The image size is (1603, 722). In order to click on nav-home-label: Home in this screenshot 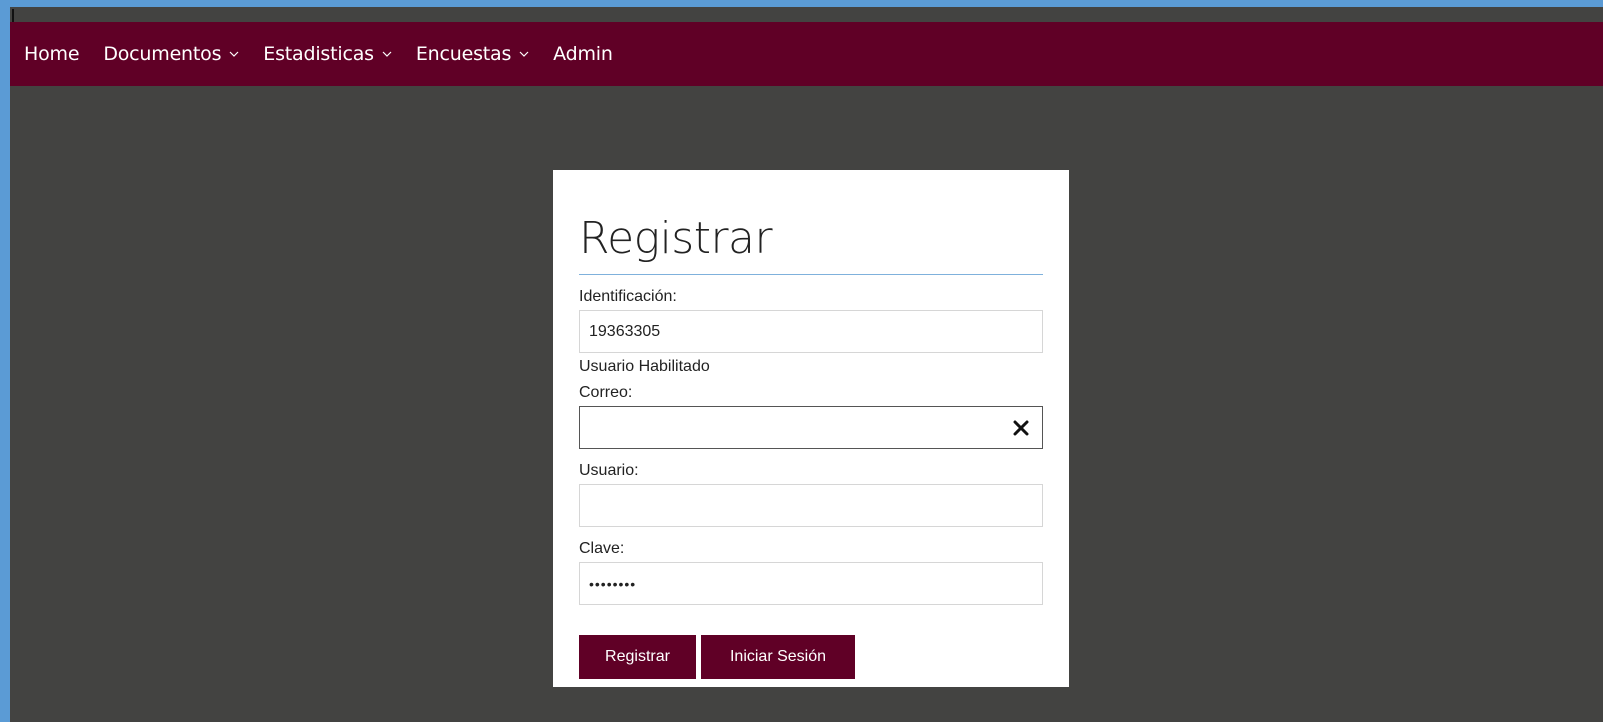, I will do `click(52, 54)`.